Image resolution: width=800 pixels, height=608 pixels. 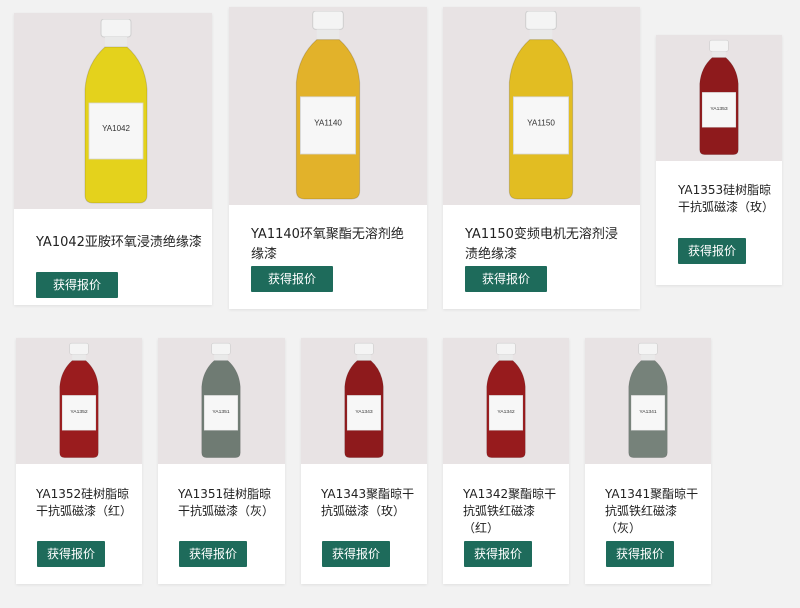 I want to click on product-image: YA1353, so click(x=719, y=98).